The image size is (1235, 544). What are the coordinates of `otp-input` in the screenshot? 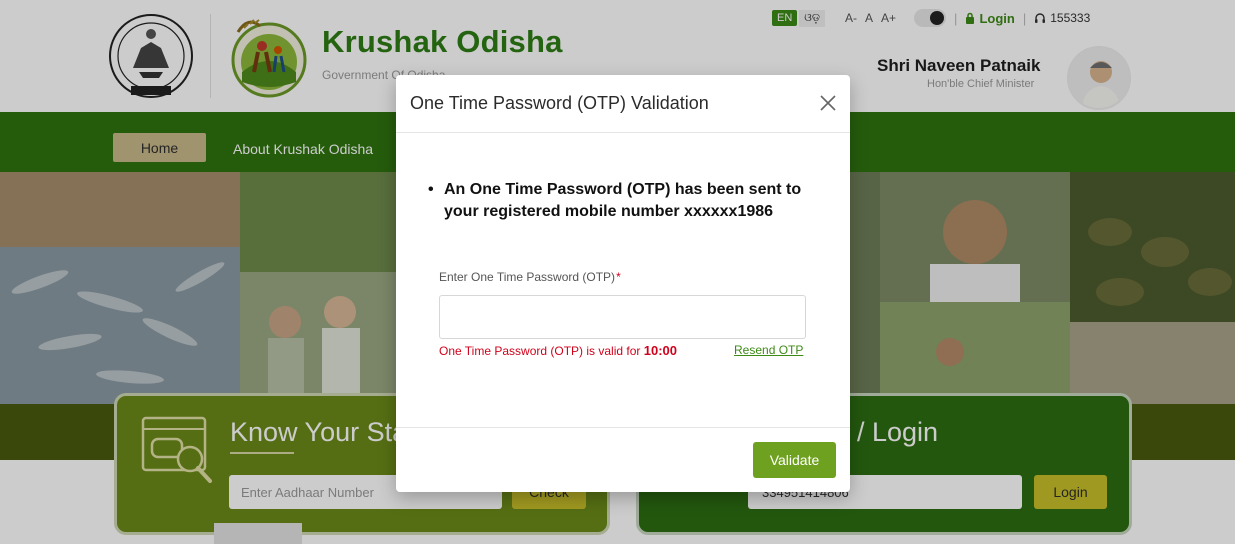 It's located at (622, 317).